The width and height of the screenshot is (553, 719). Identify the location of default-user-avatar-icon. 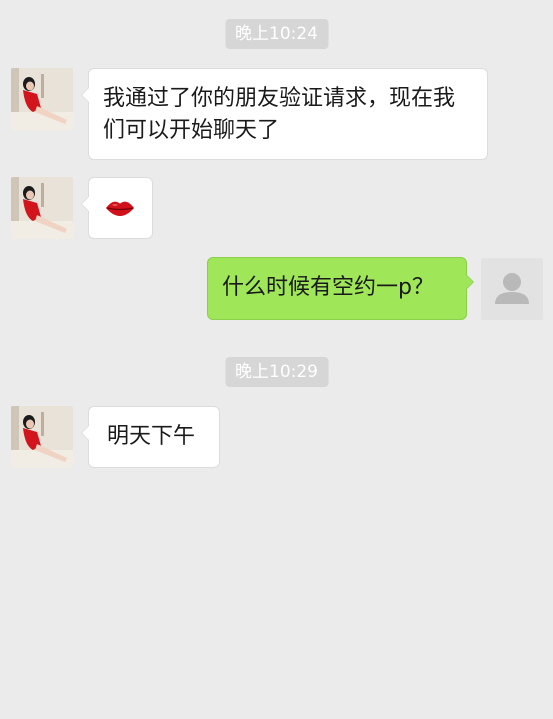
(512, 288).